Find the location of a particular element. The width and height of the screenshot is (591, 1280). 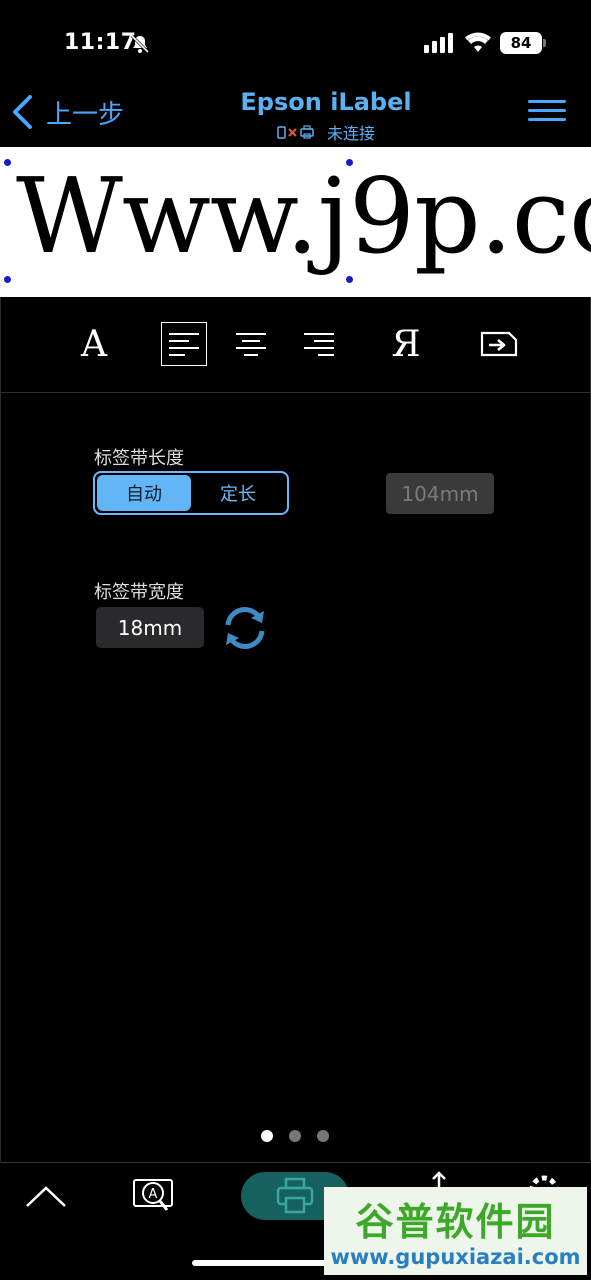

text-toolbar: A Я is located at coordinates (295, 345).